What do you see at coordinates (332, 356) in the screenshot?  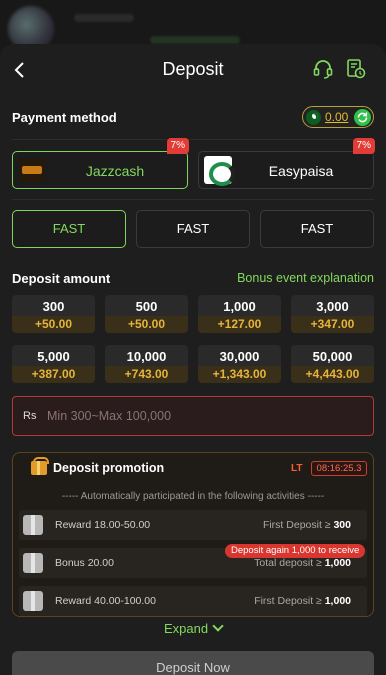 I see `amount-value: 50,000` at bounding box center [332, 356].